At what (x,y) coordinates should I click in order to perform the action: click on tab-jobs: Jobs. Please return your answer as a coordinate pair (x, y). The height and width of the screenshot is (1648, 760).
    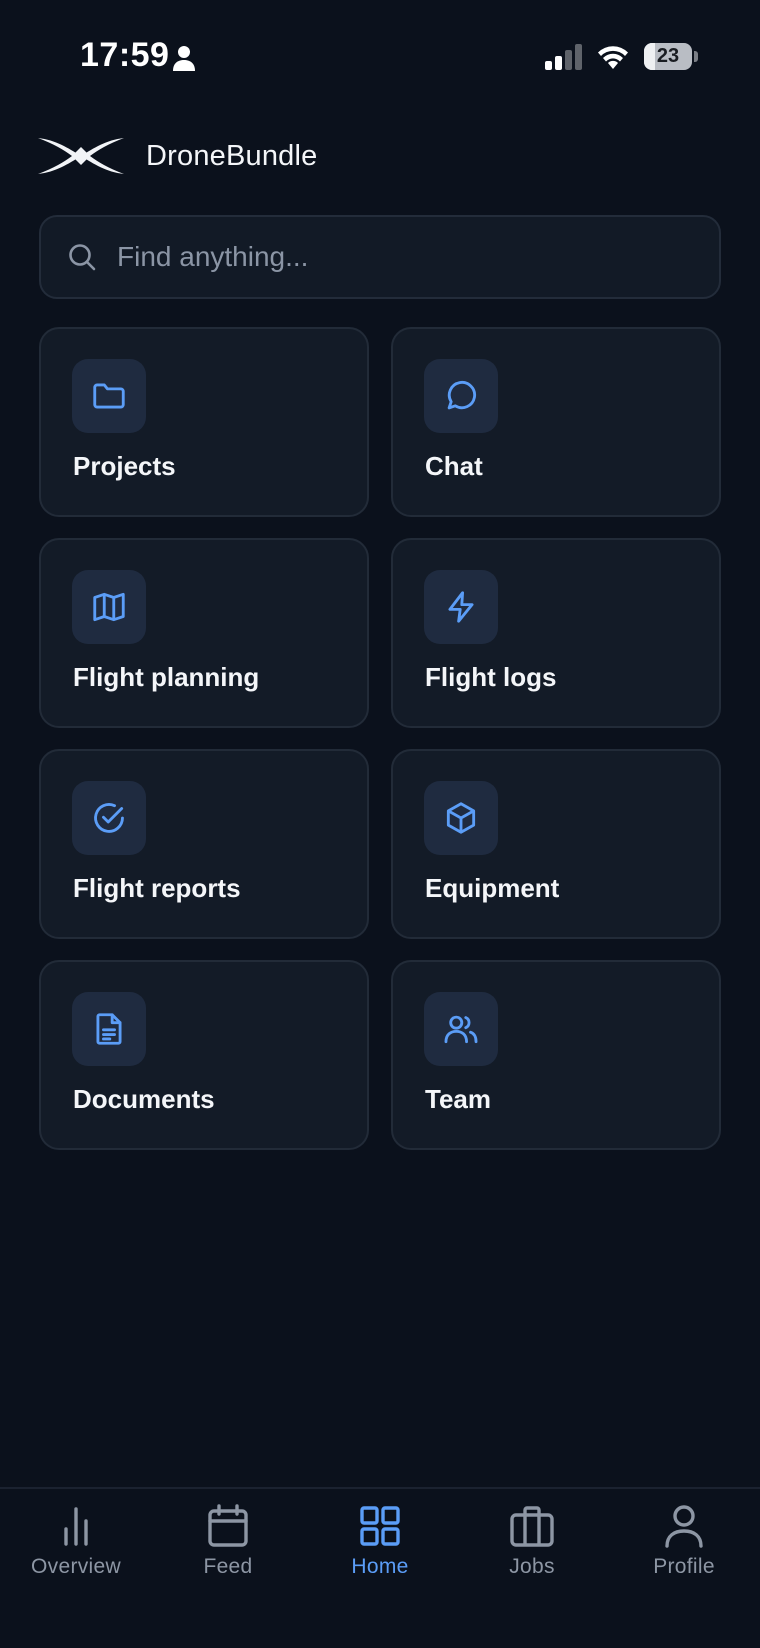
    Looking at the image, I should click on (532, 1548).